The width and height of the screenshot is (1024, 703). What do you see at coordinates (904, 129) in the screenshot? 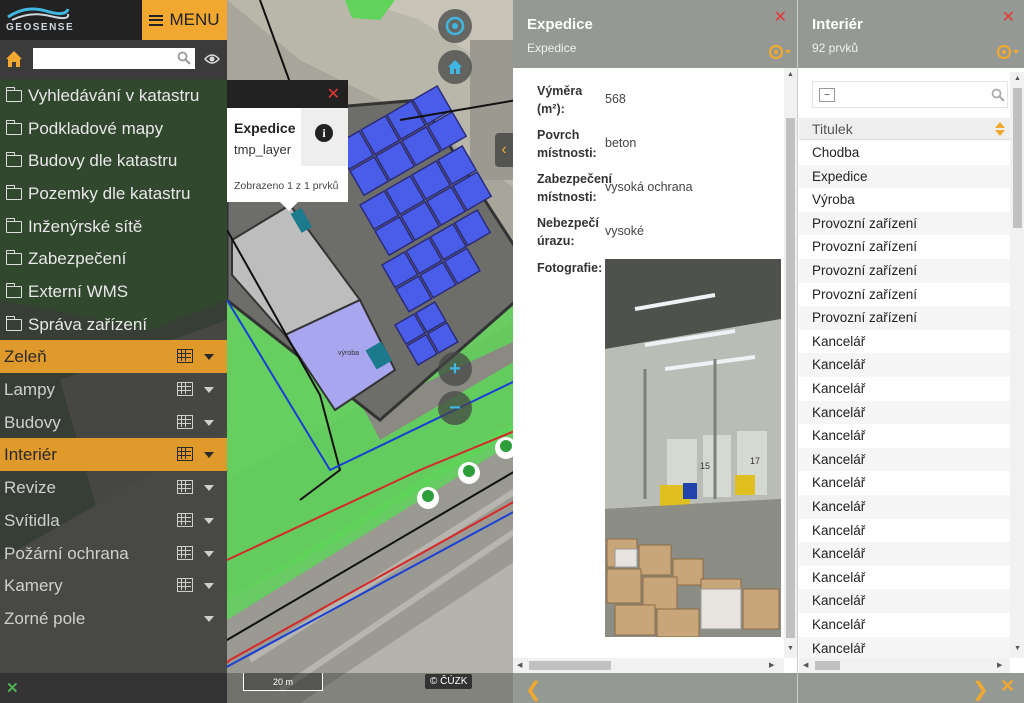
I see `column-header-titulek: Titulek` at bounding box center [904, 129].